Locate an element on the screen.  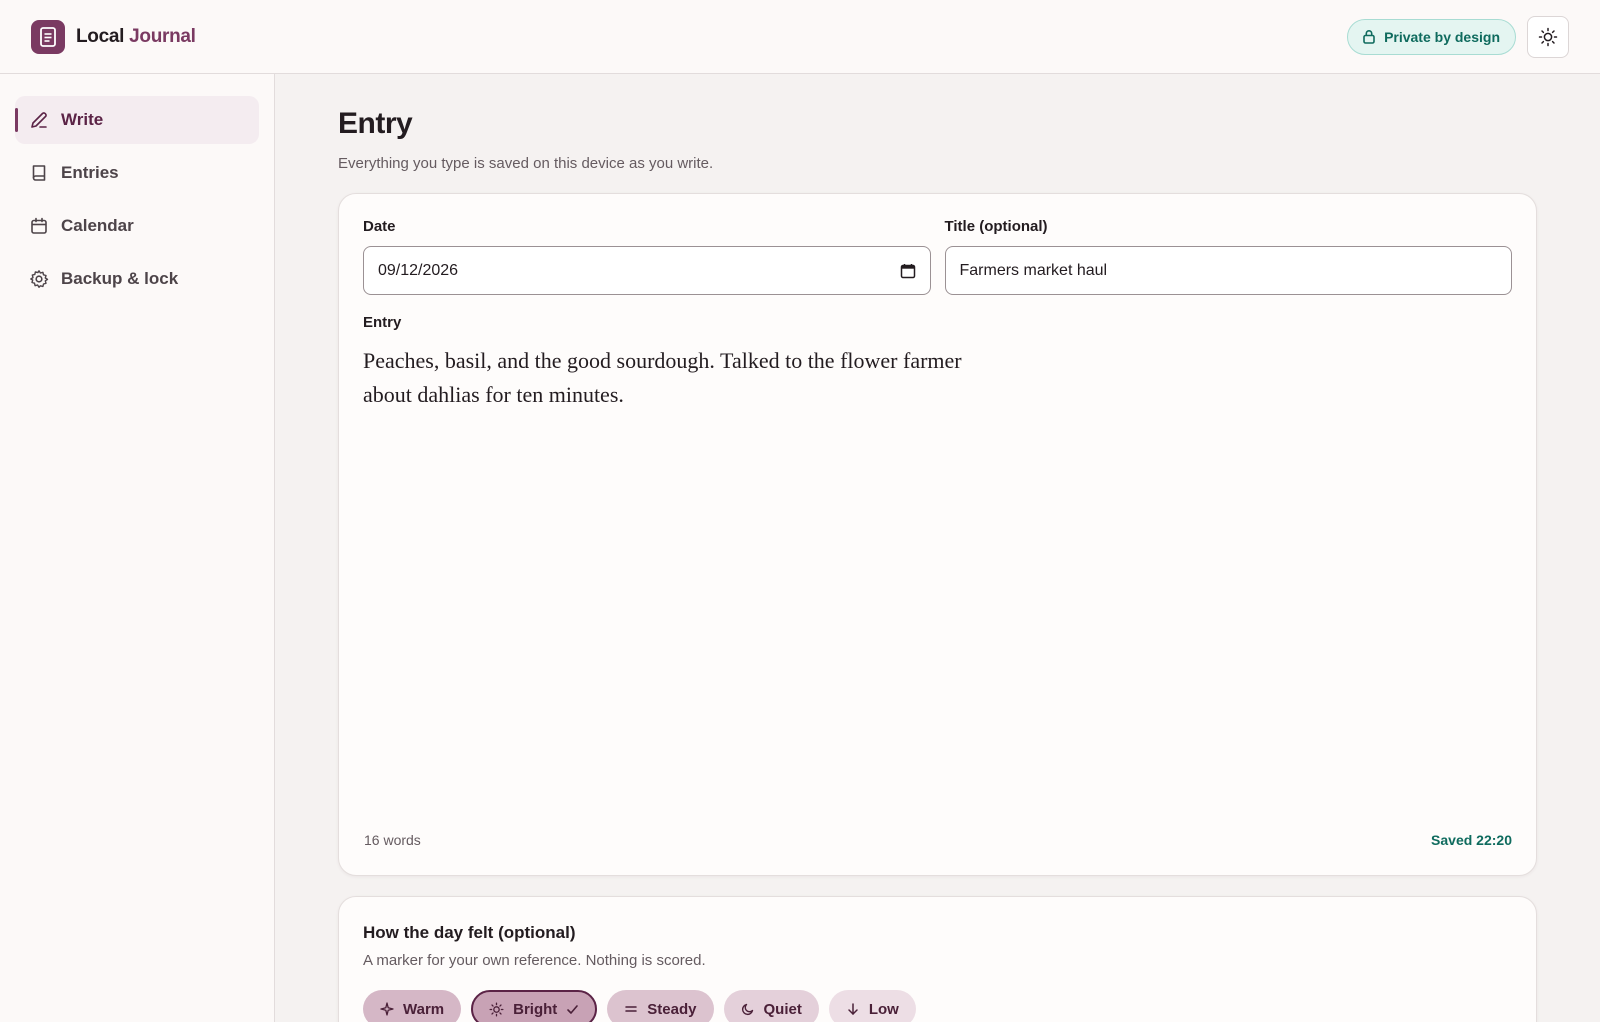
mood-chip-group: Warm Bright Steady Quiet Low is located at coordinates (937, 1006).